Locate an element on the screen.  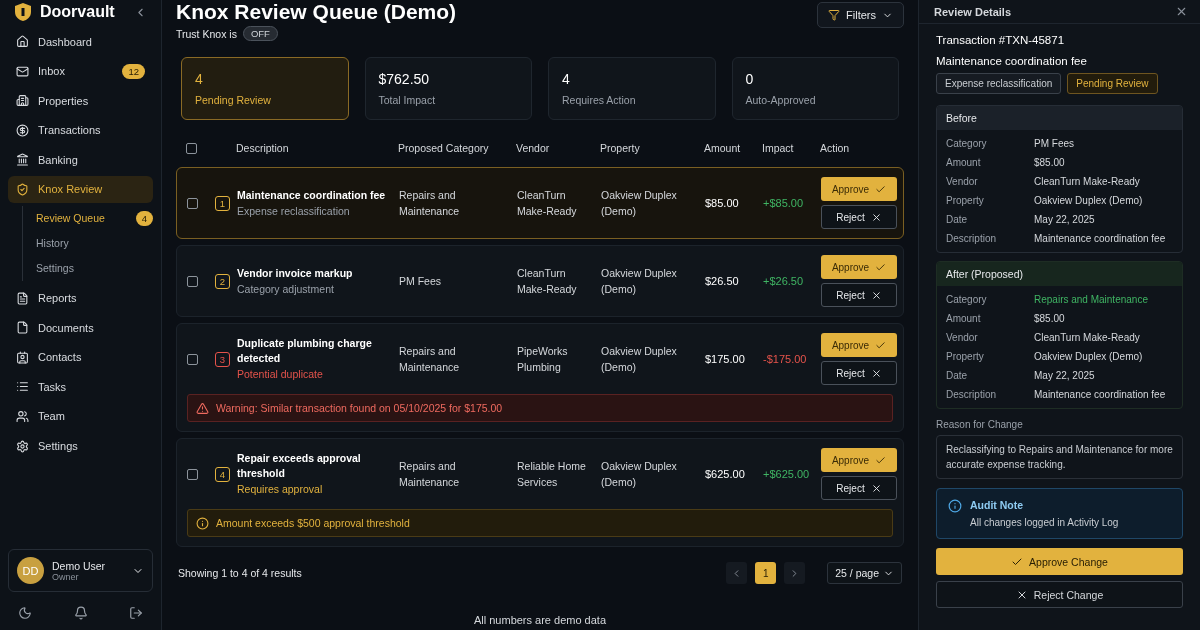
nav-item: Reports is located at coordinates (80, 298).